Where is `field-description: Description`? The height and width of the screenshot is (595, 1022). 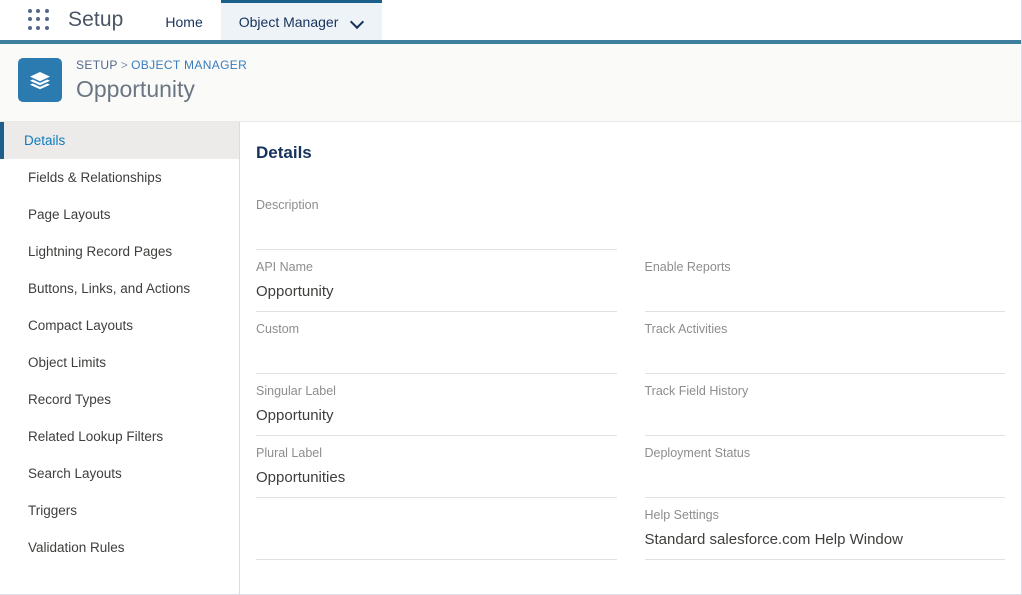
field-description: Description is located at coordinates (436, 223).